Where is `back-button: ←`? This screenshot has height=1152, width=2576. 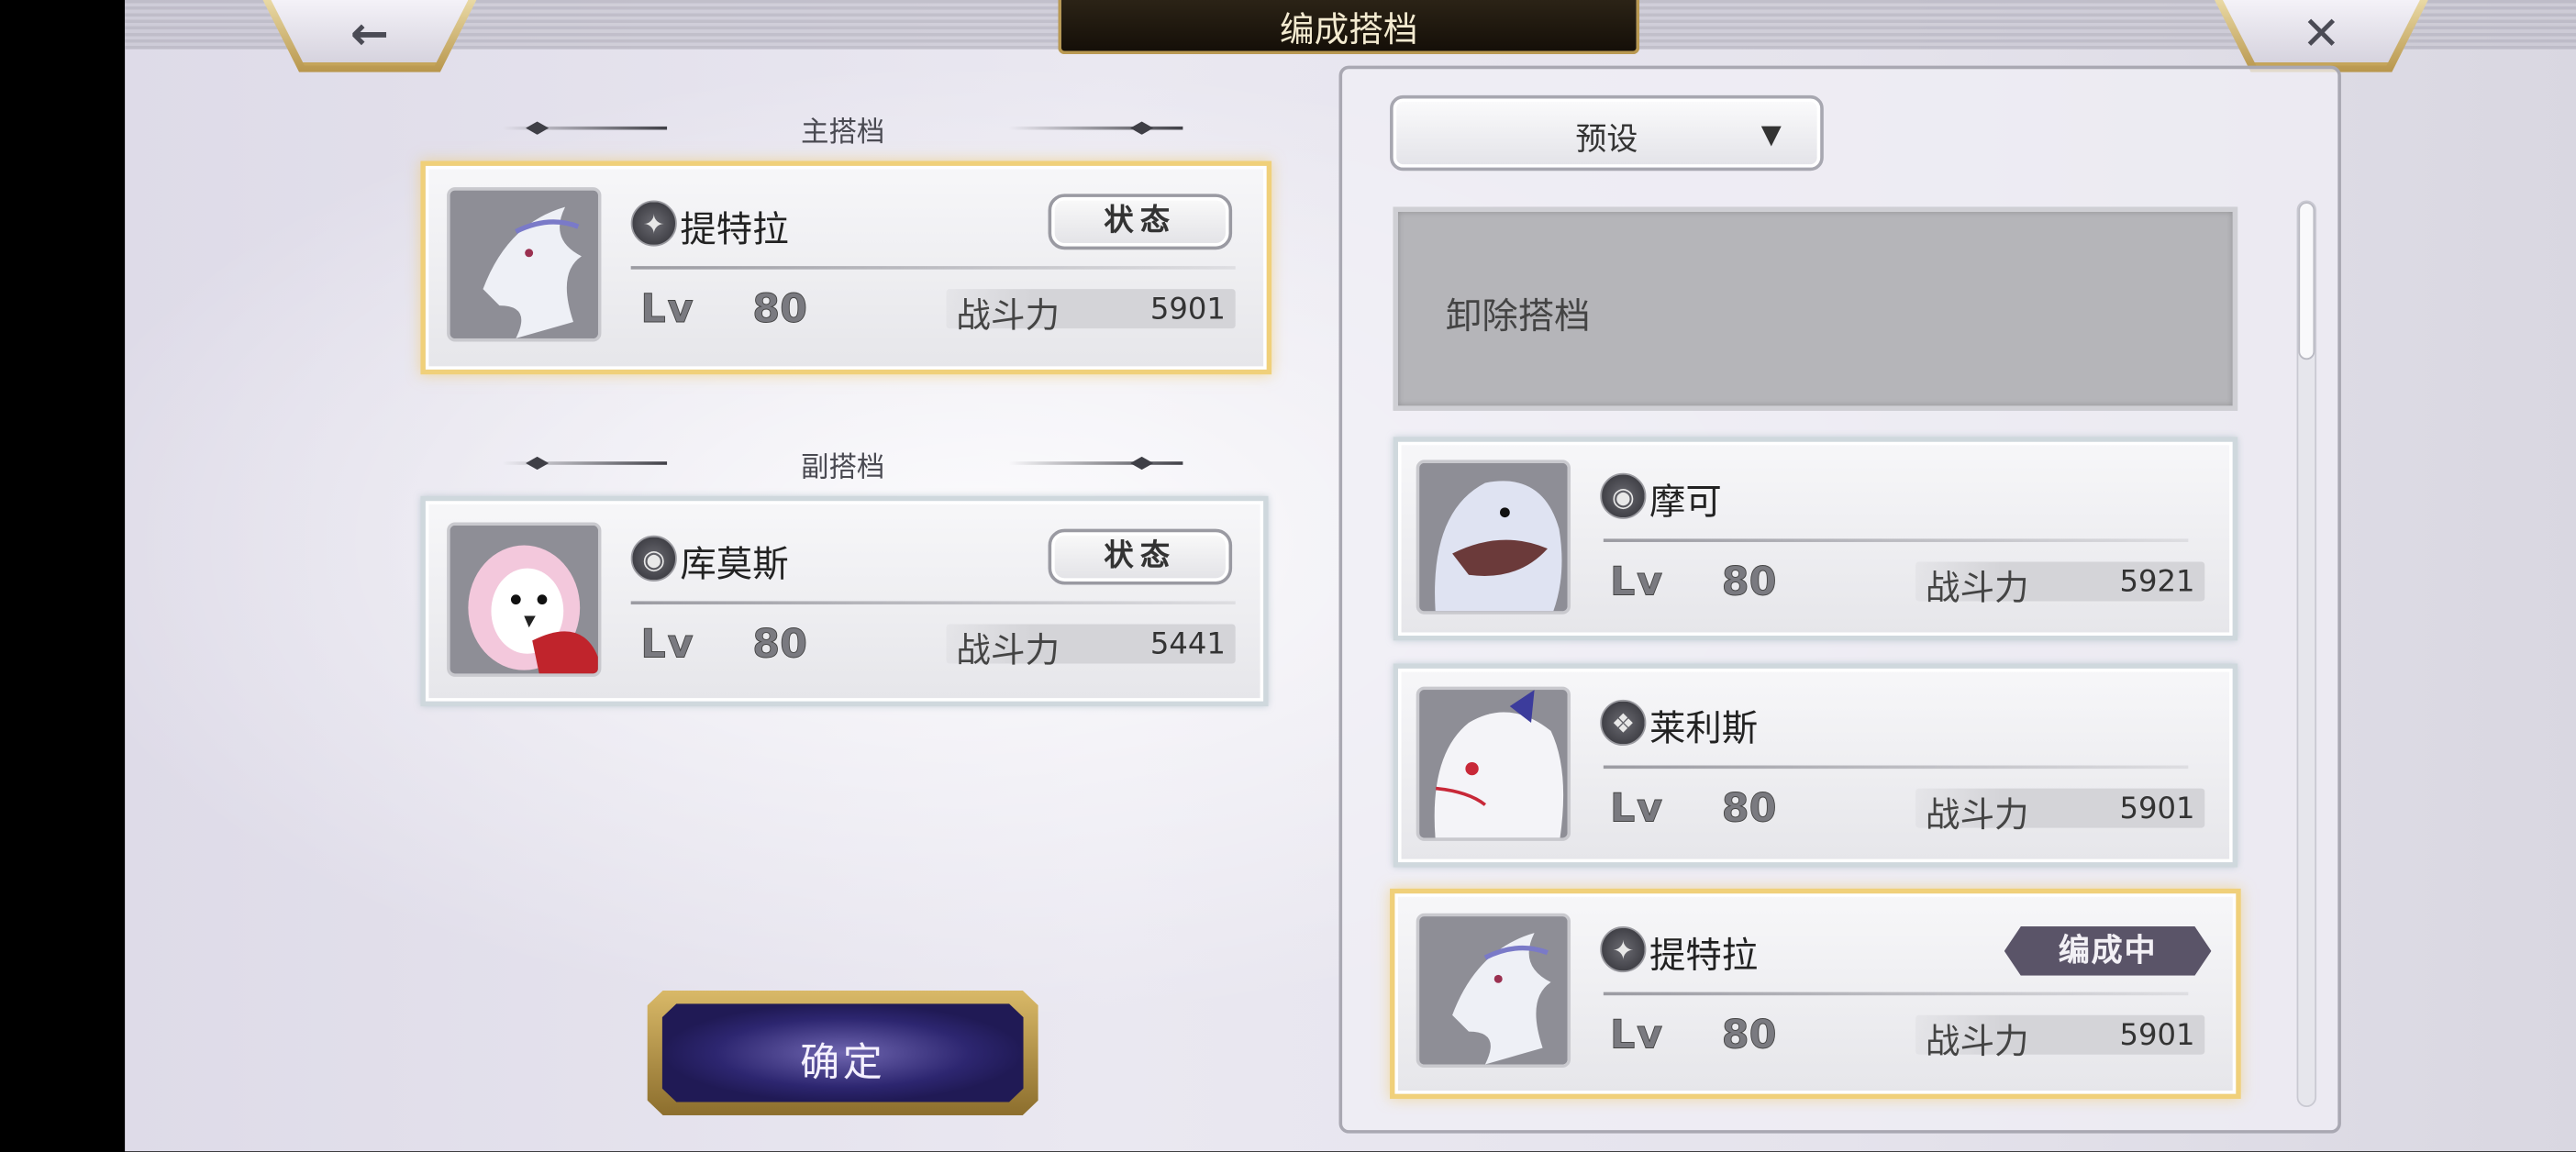
back-button: ← is located at coordinates (370, 33).